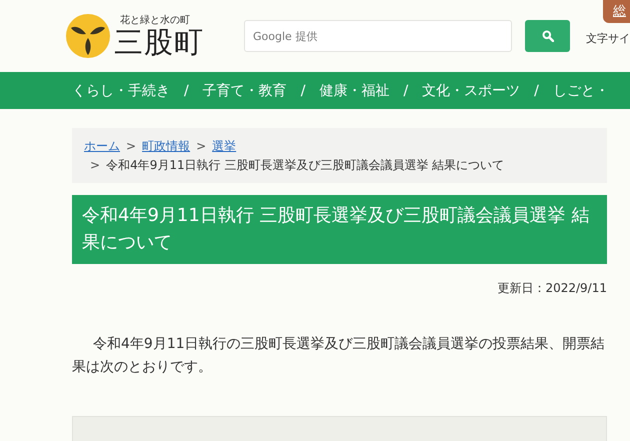 Image resolution: width=630 pixels, height=441 pixels. What do you see at coordinates (354, 91) in the screenshot?
I see `nav-item: 健康・福祉` at bounding box center [354, 91].